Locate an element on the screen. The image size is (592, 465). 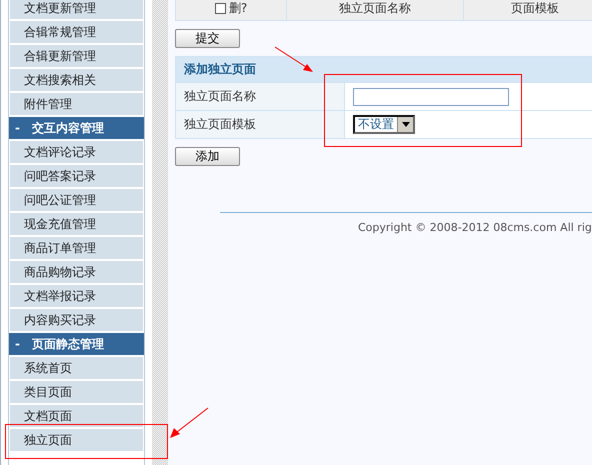
field-label: 独立页面模板 is located at coordinates (260, 124).